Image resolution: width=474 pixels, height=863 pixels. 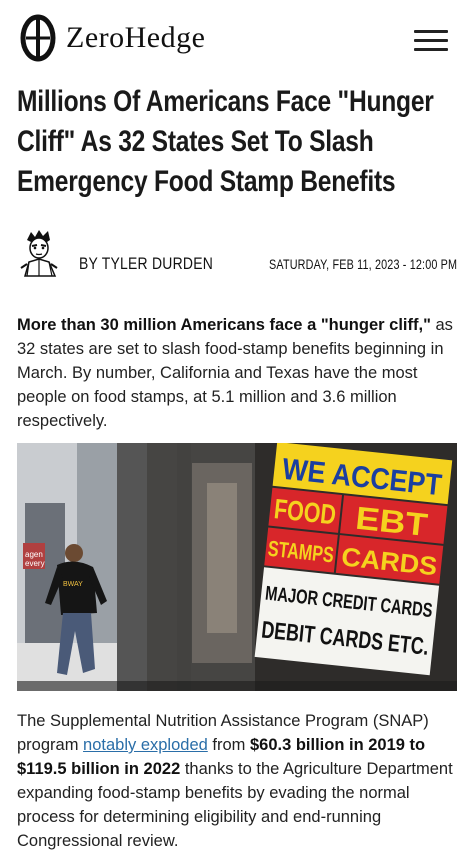 What do you see at coordinates (146, 264) in the screenshot?
I see `author-name: BY TYLER DURDEN` at bounding box center [146, 264].